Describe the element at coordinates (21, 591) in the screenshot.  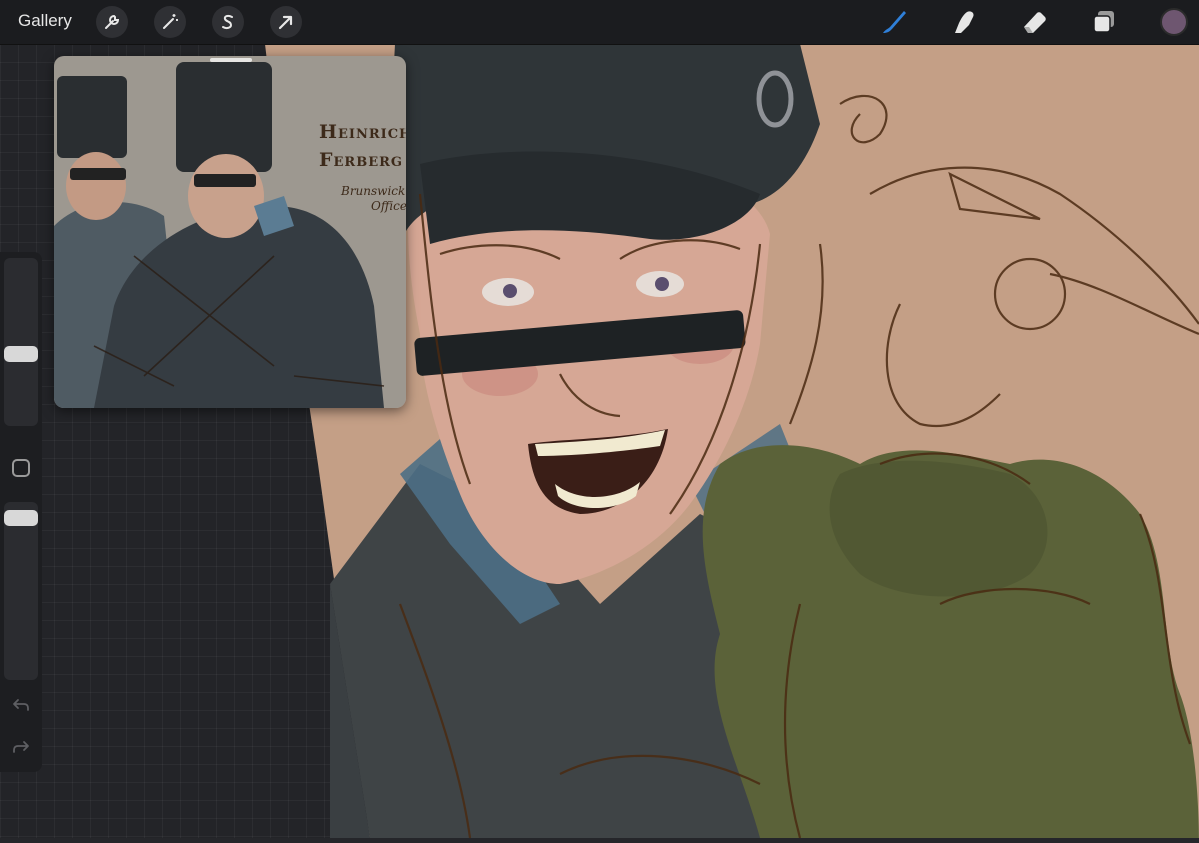
I see `opacity-slider` at that location.